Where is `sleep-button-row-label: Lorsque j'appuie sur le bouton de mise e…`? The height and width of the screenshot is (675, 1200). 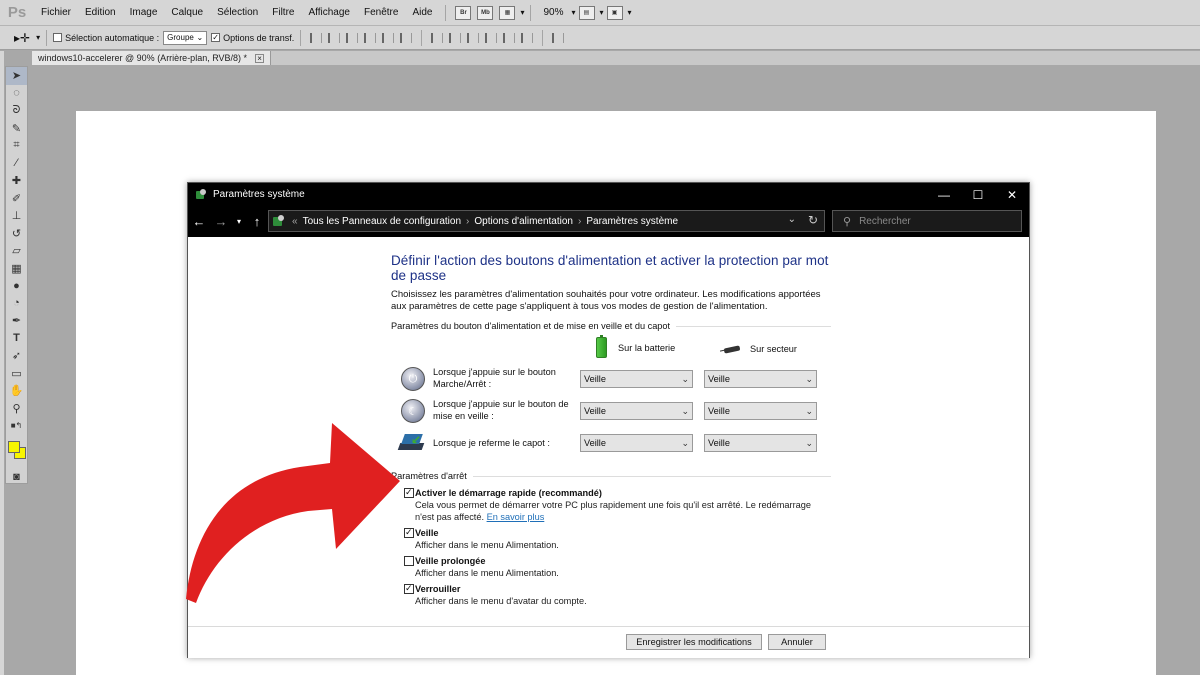
sleep-button-row-label: Lorsque j'appuie sur le bouton de mise e… is located at coordinates (501, 410).